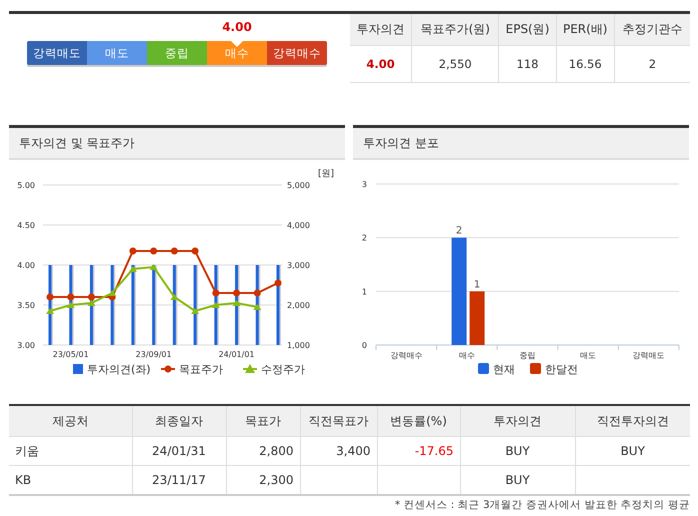 The height and width of the screenshot is (516, 698). What do you see at coordinates (119, 369) in the screenshot?
I see `legend-label: 투자의견(좌)` at bounding box center [119, 369].